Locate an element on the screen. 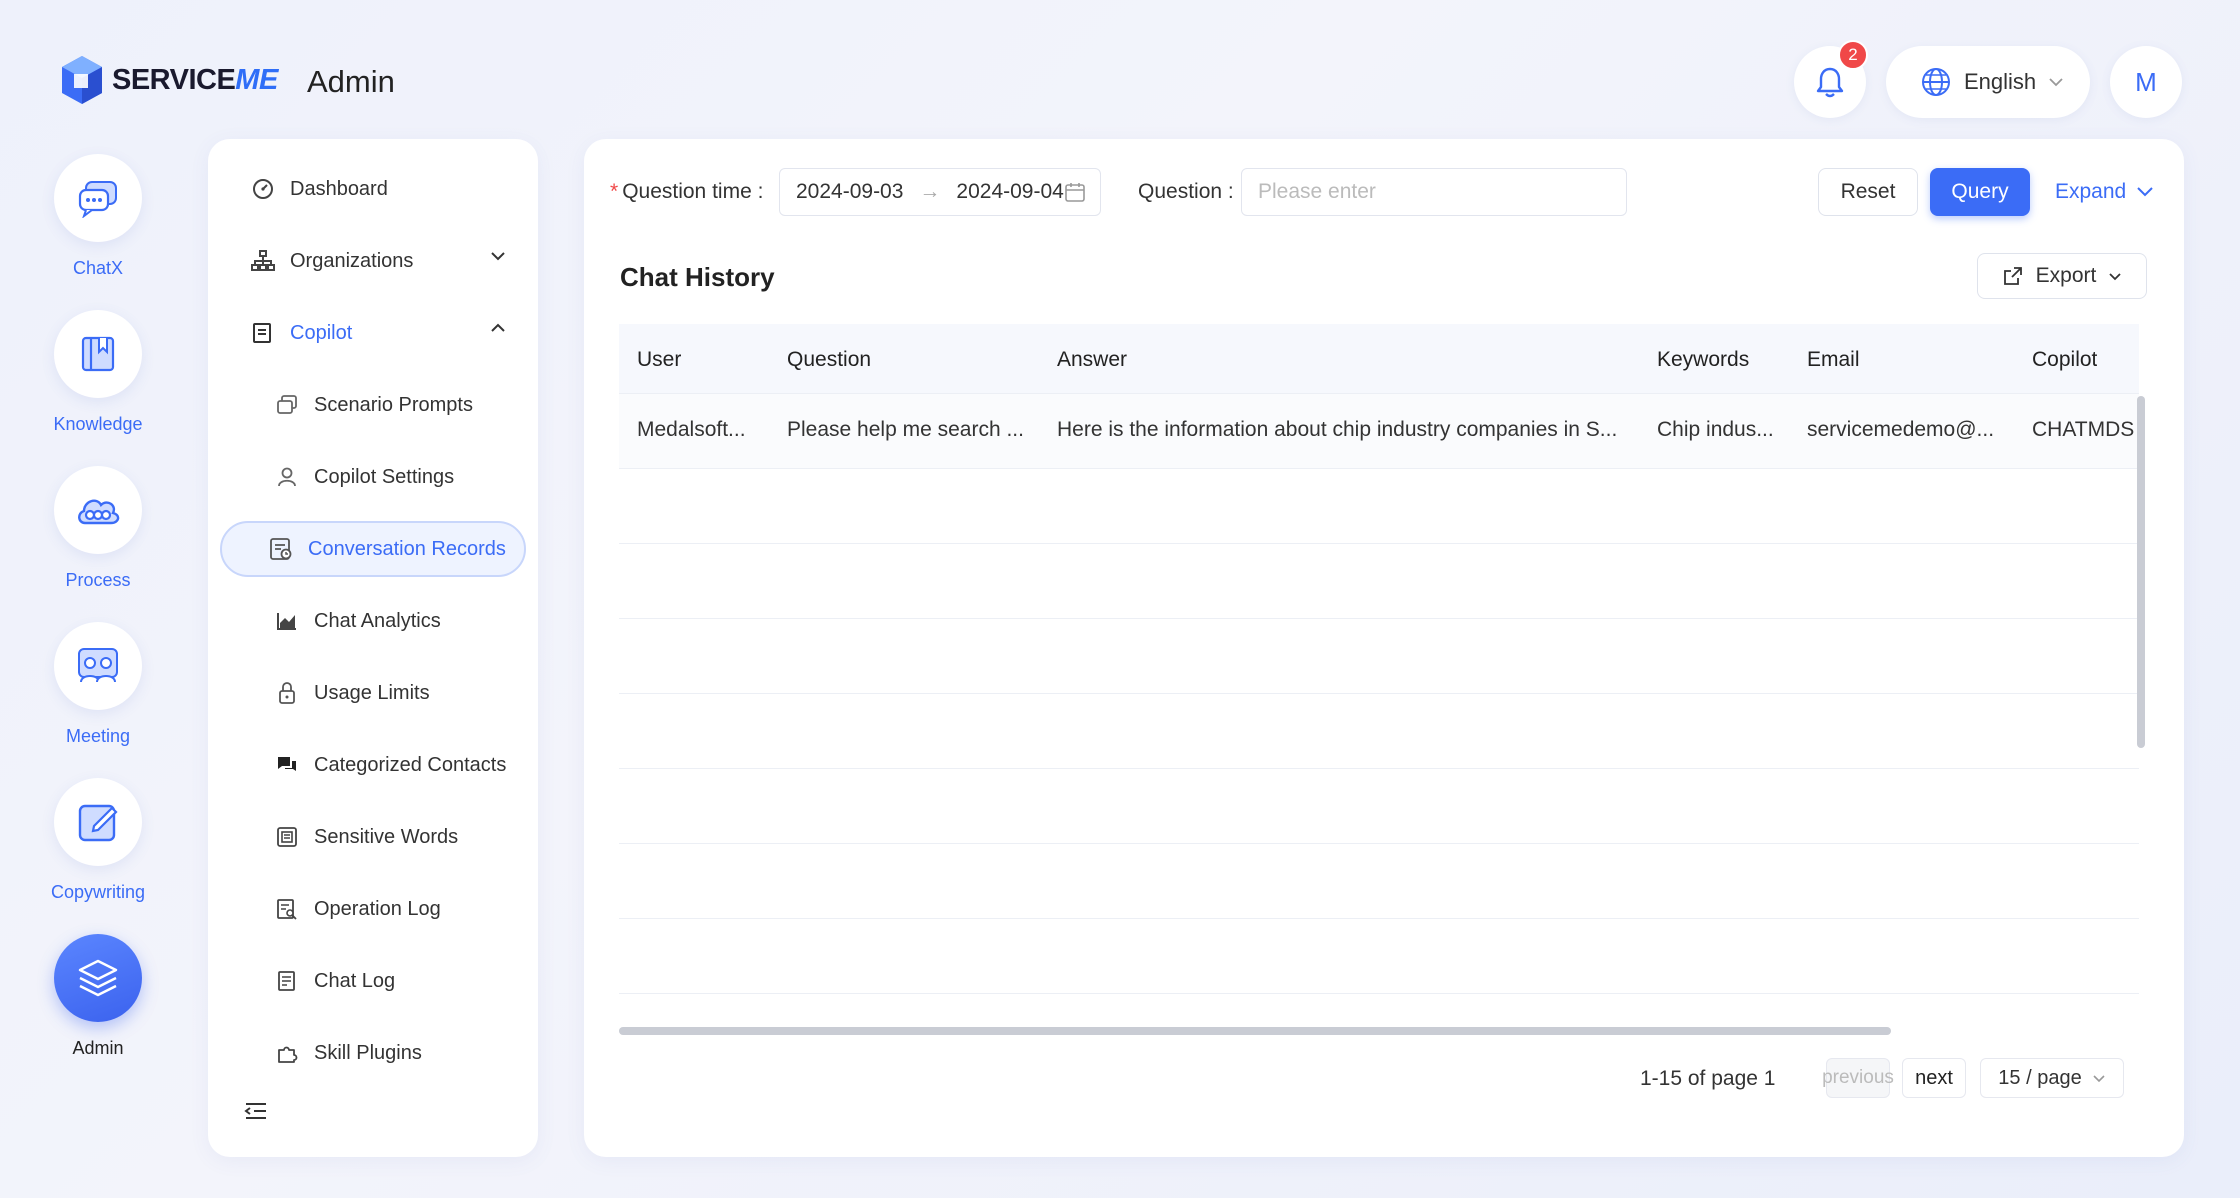 The height and width of the screenshot is (1198, 2240). globe-icon is located at coordinates (1936, 82).